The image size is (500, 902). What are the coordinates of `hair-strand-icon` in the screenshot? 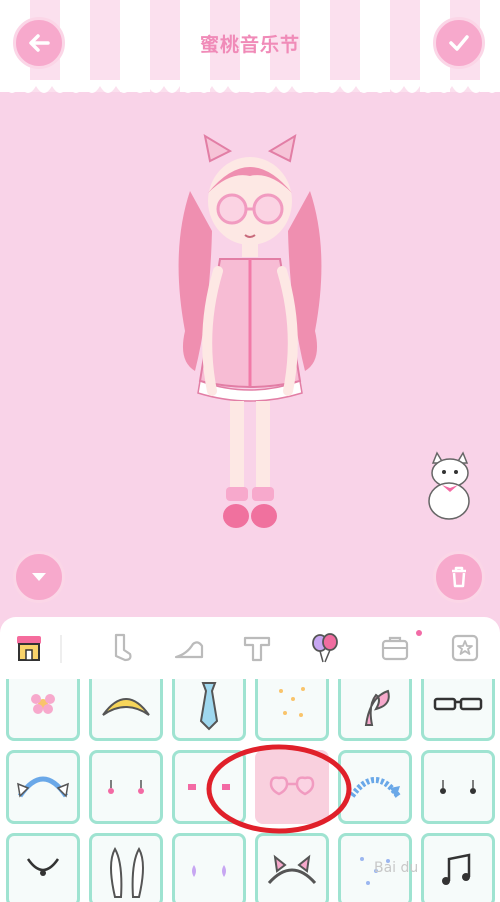 It's located at (377, 707).